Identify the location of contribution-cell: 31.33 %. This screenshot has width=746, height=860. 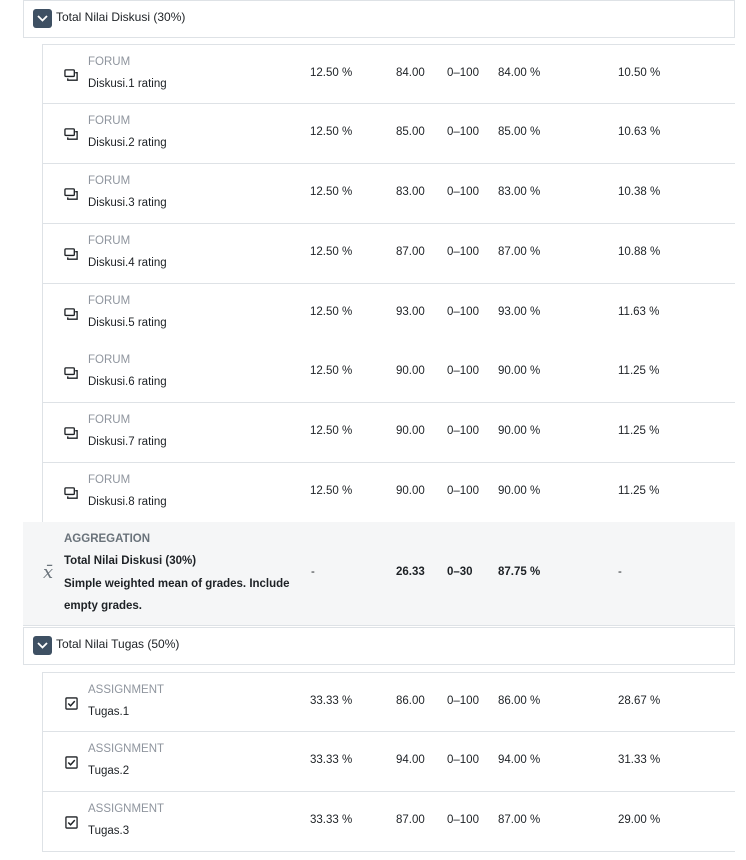
(639, 760).